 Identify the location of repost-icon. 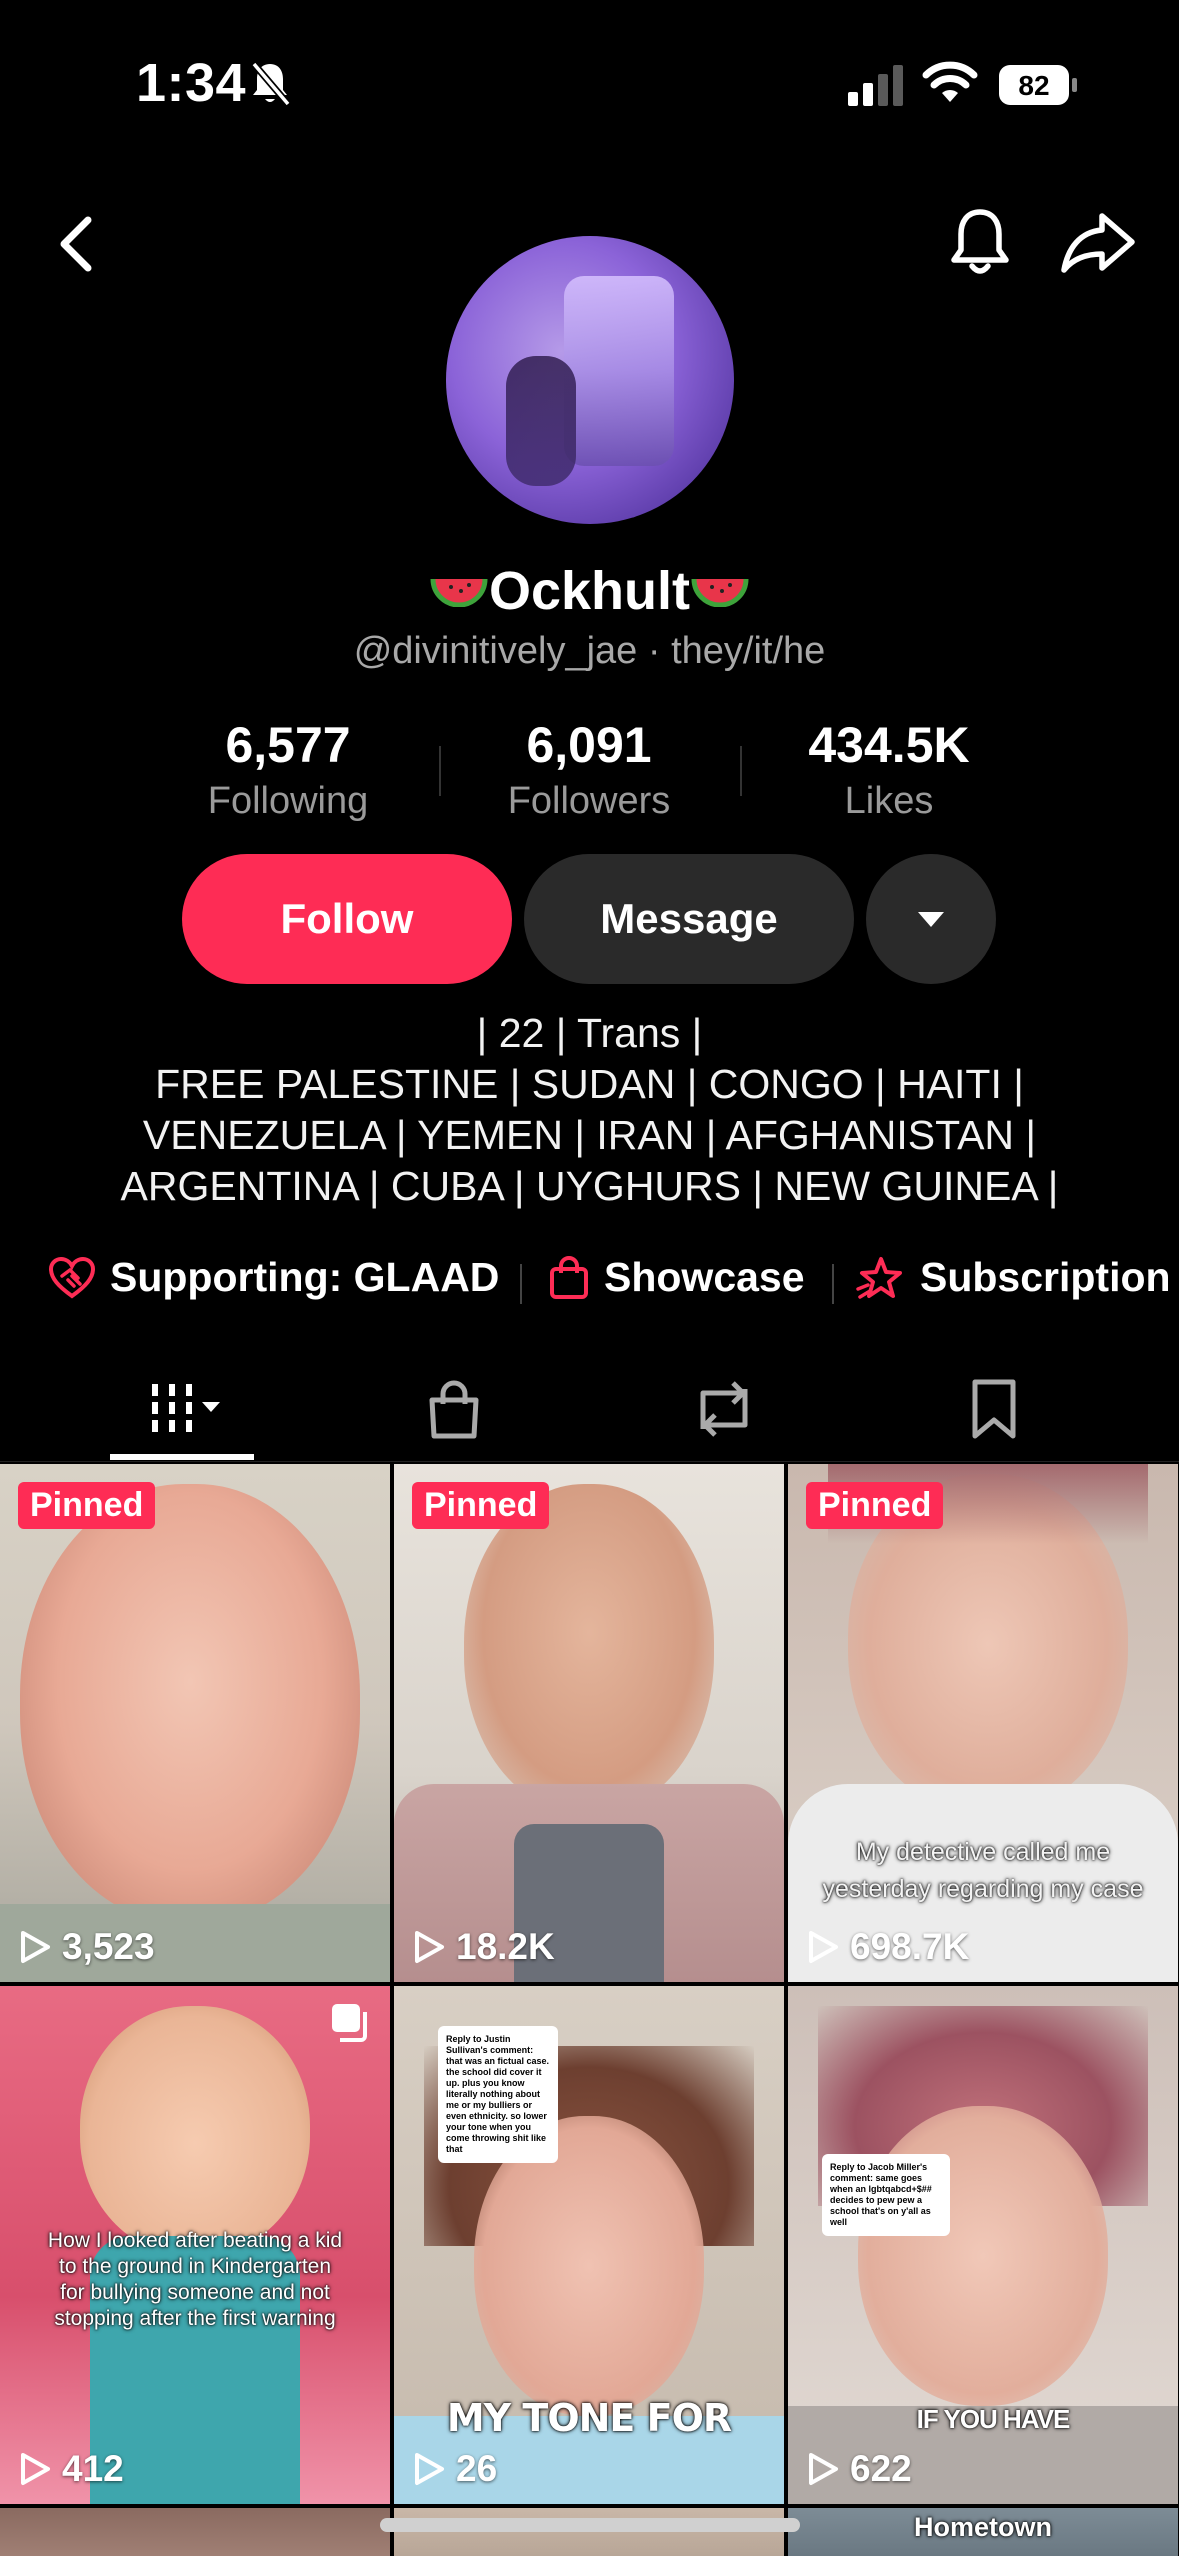
(724, 1409).